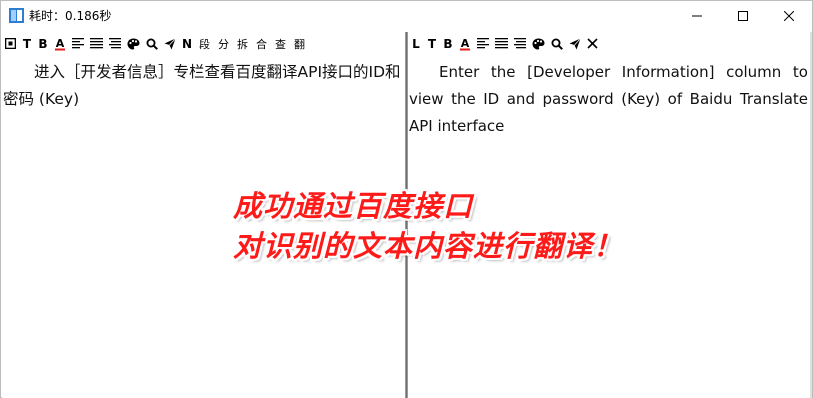 The width and height of the screenshot is (813, 398). I want to click on source-text: 进入［开发者信息］专栏查看百度翻译API接口的ID和密码 (Key), so click(203, 84).